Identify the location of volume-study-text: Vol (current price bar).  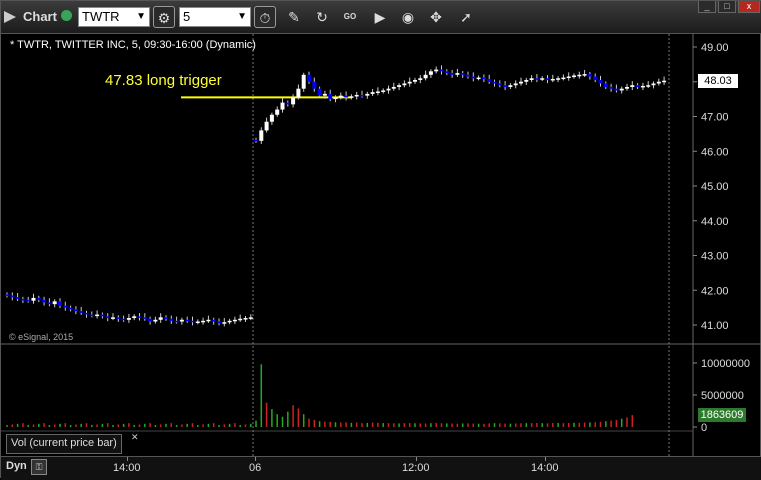
(64, 443).